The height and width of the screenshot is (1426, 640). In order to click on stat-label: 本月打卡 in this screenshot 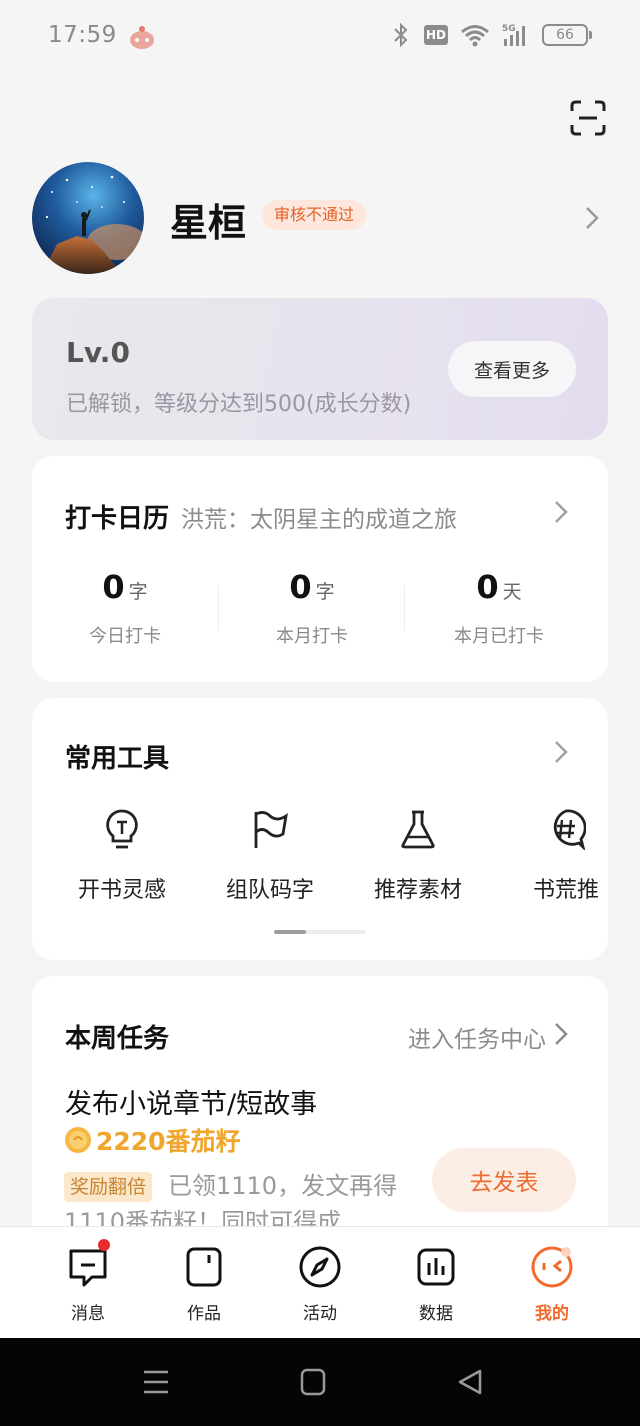, I will do `click(312, 636)`.